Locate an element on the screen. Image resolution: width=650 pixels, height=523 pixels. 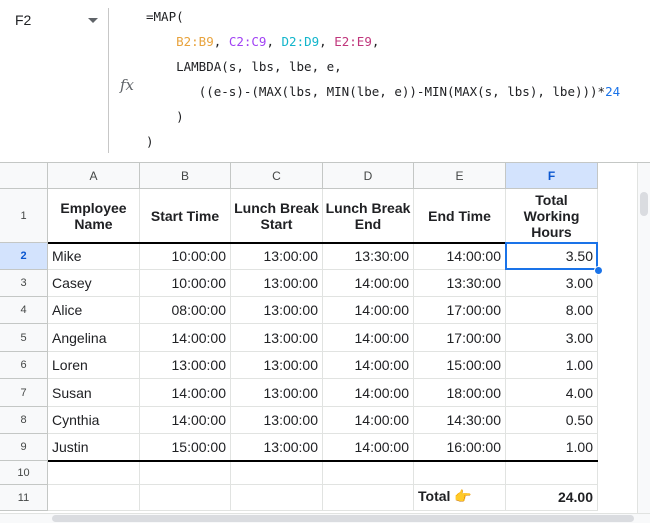
cell-a2: Mike is located at coordinates (94, 256).